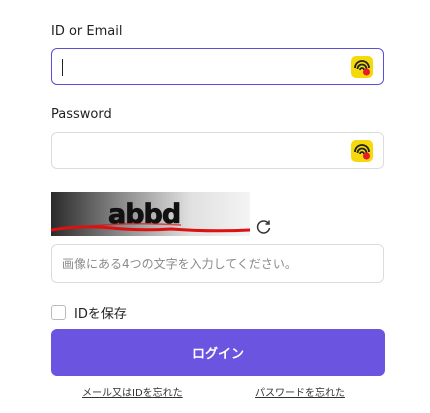  What do you see at coordinates (81, 114) in the screenshot?
I see `password-label: Password` at bounding box center [81, 114].